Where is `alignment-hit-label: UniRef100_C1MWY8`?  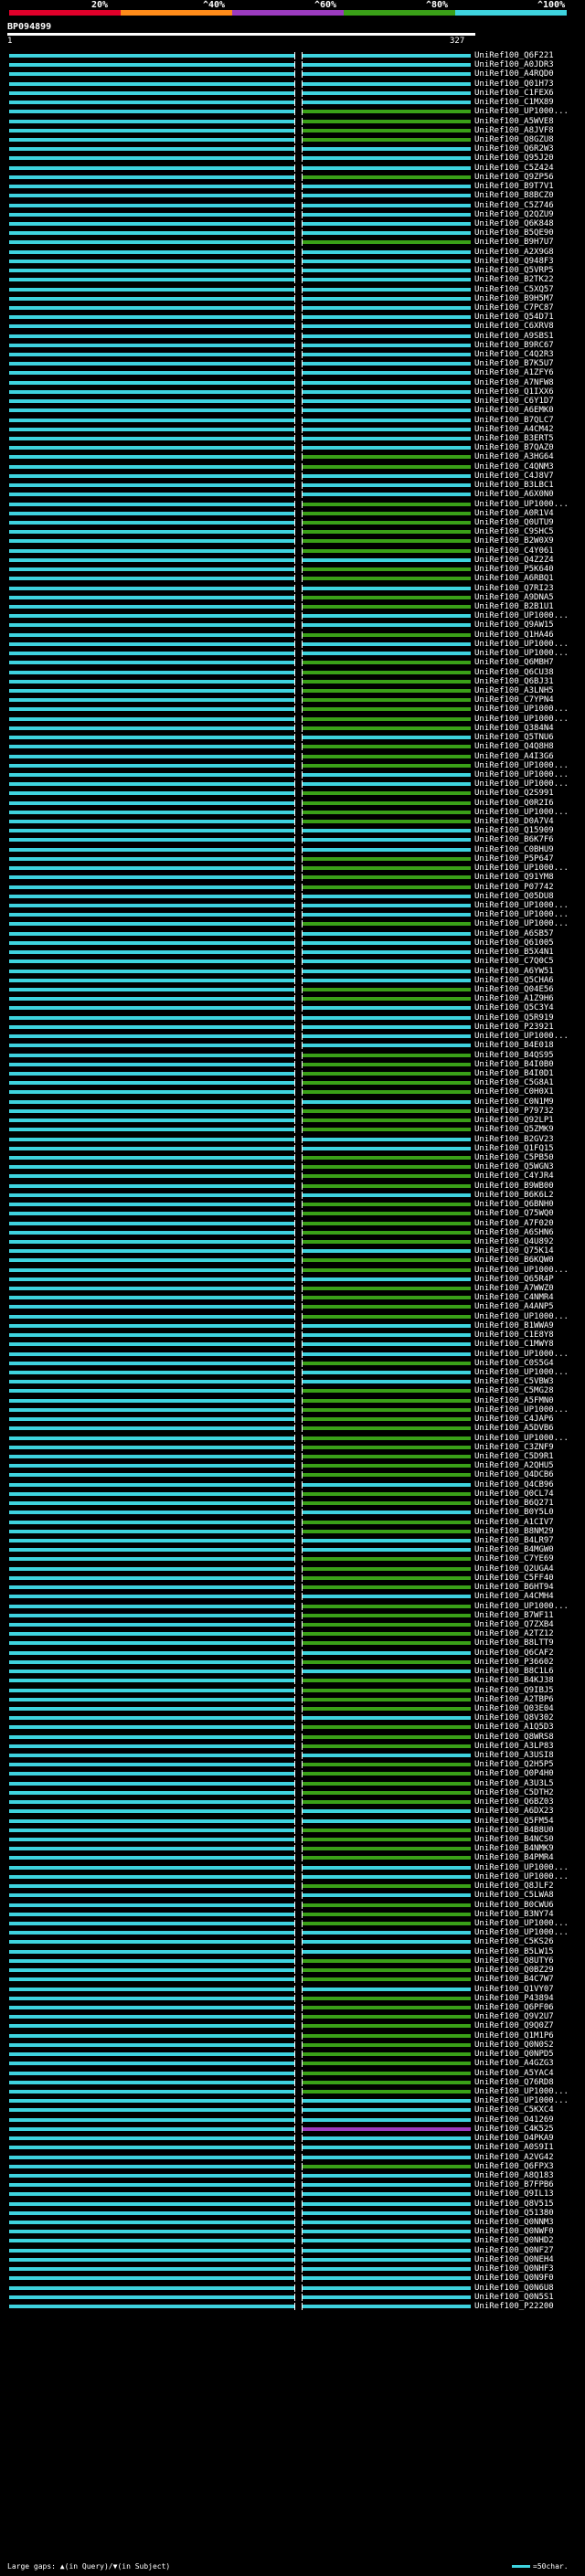
alignment-hit-label: UniRef100_C1MWY8 is located at coordinates (514, 1344).